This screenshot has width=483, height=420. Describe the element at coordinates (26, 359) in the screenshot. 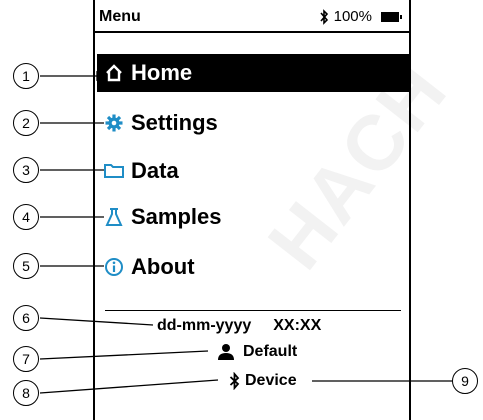

I see `callout-7: 7` at that location.